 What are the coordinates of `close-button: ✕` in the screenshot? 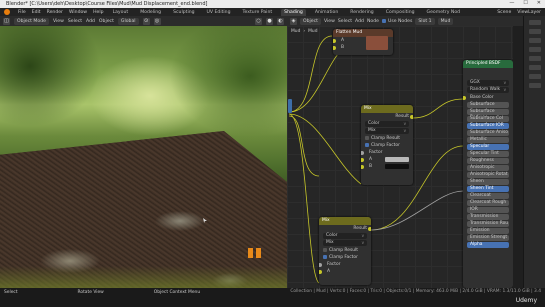 It's located at (539, 3).